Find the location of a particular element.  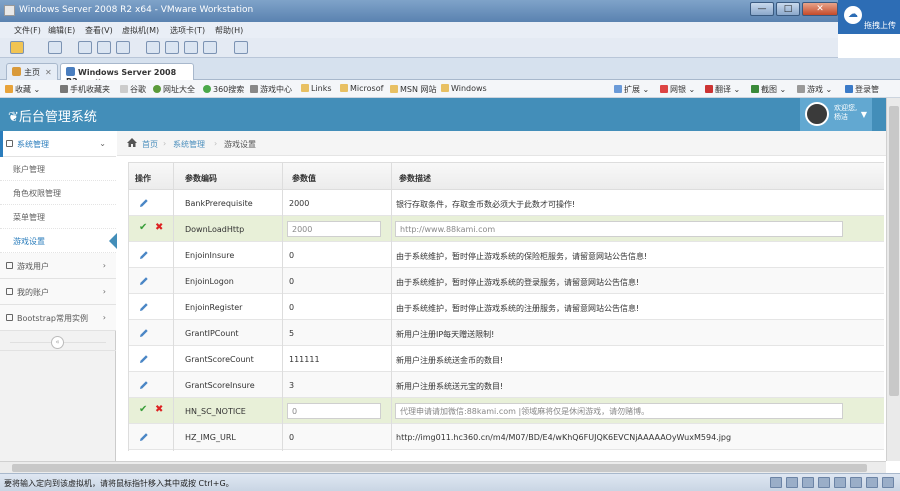

bookmark-google: 谷歌 is located at coordinates (133, 89).